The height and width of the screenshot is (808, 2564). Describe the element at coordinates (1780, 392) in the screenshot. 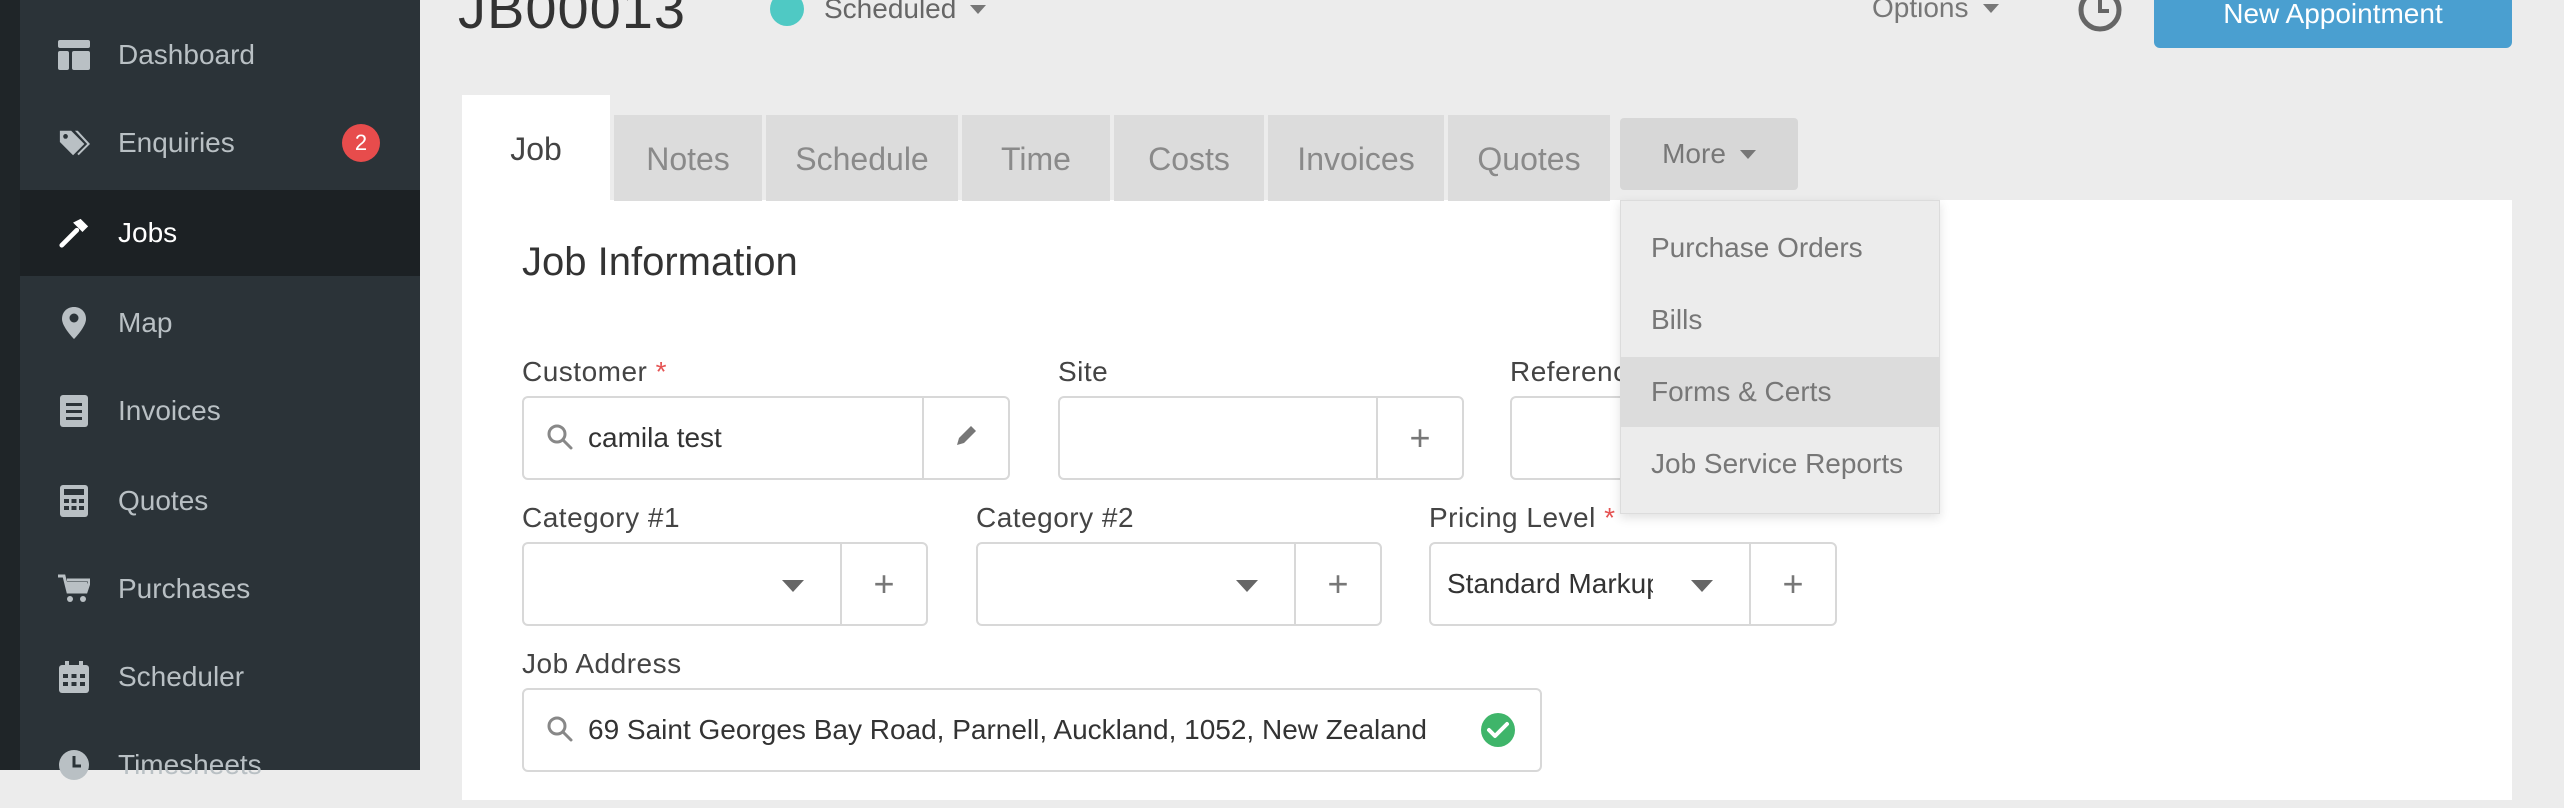

I see `menu-item-forms-certs: Forms & Certs` at that location.